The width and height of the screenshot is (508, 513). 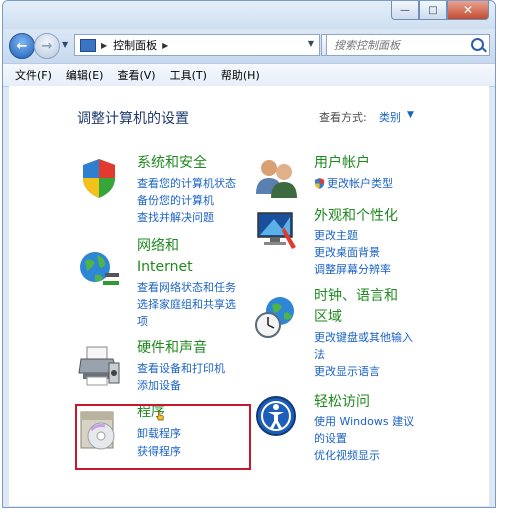 What do you see at coordinates (186, 287) in the screenshot?
I see `link-view-network-status: 查看网络状态和任务` at bounding box center [186, 287].